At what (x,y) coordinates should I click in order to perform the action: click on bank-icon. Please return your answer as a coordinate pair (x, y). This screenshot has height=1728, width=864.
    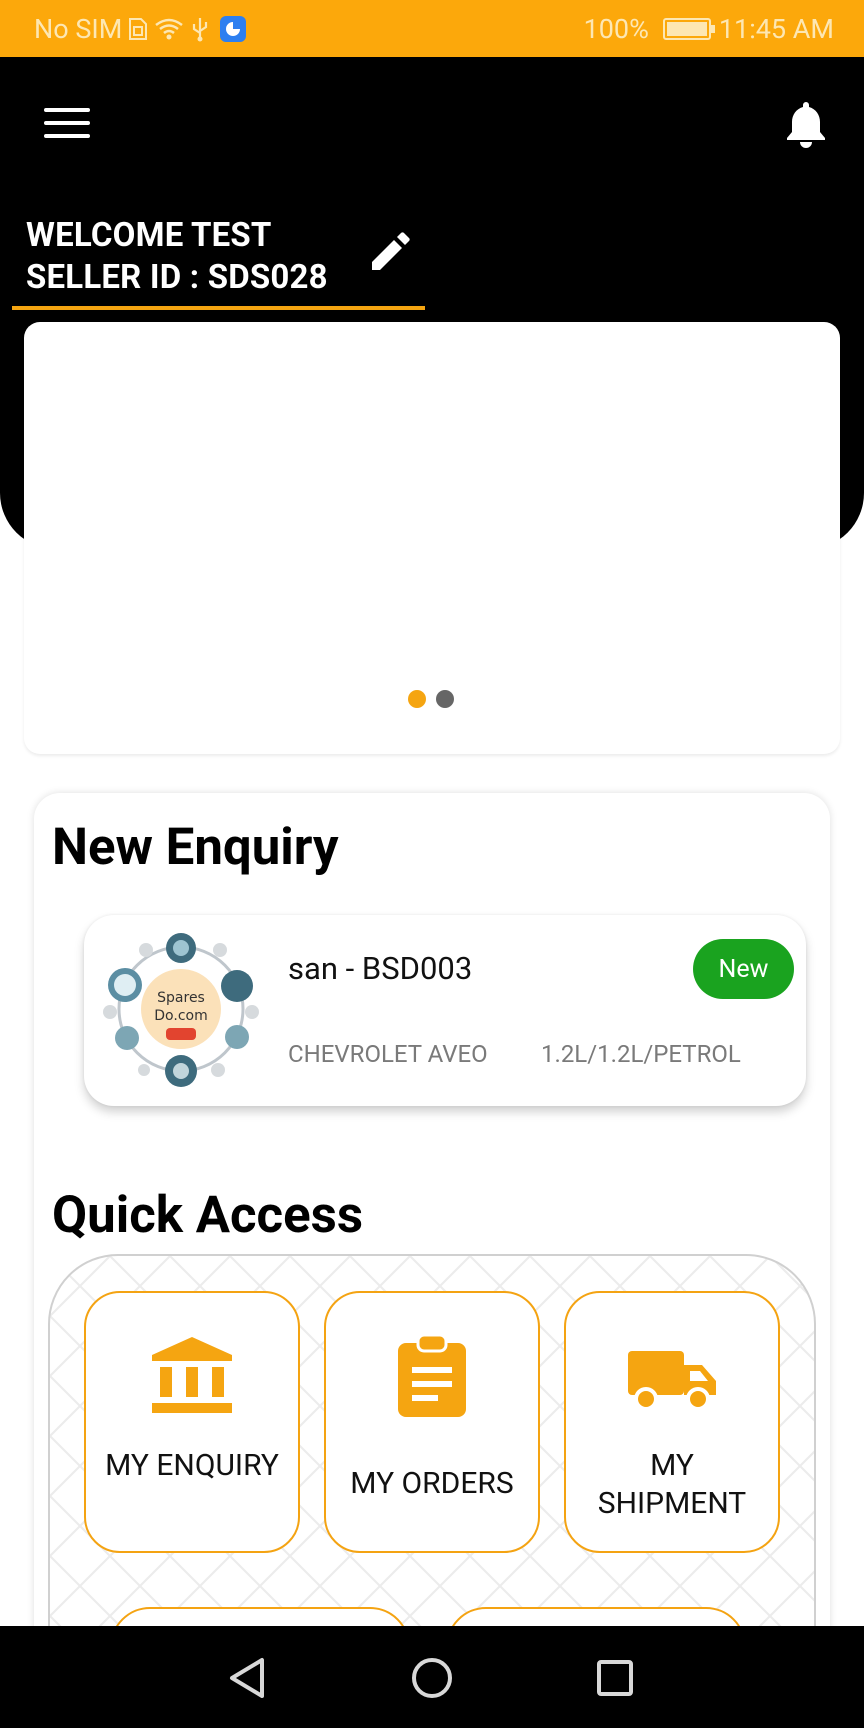
    Looking at the image, I should click on (192, 1375).